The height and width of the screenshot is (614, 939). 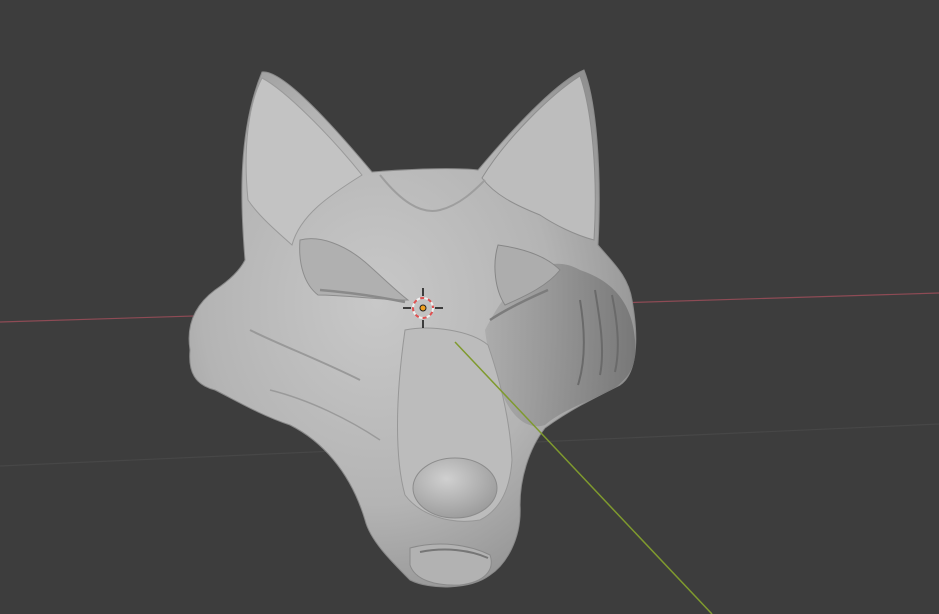 I want to click on object-origin-icon, so click(x=423, y=308).